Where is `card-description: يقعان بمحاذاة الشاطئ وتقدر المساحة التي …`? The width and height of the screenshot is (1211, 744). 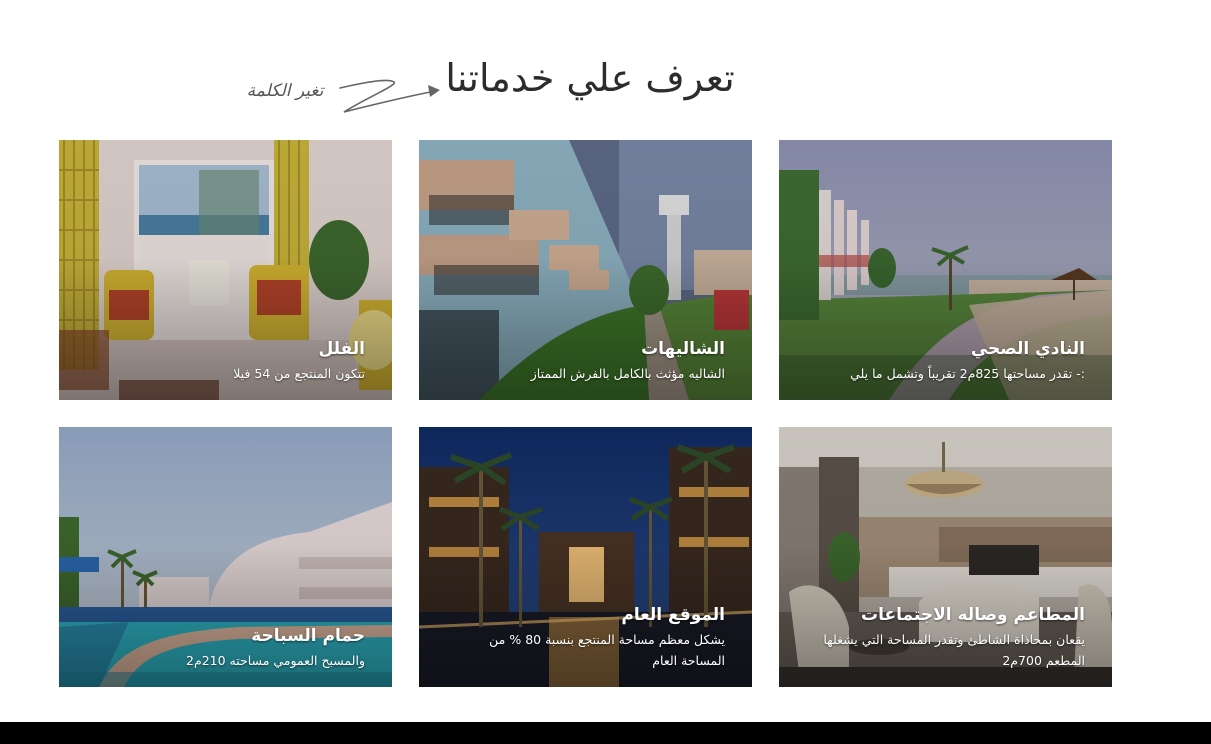
card-description: يقعان بمحاذاة الشاطئ وتقدر المساحة التي … is located at coordinates (954, 650).